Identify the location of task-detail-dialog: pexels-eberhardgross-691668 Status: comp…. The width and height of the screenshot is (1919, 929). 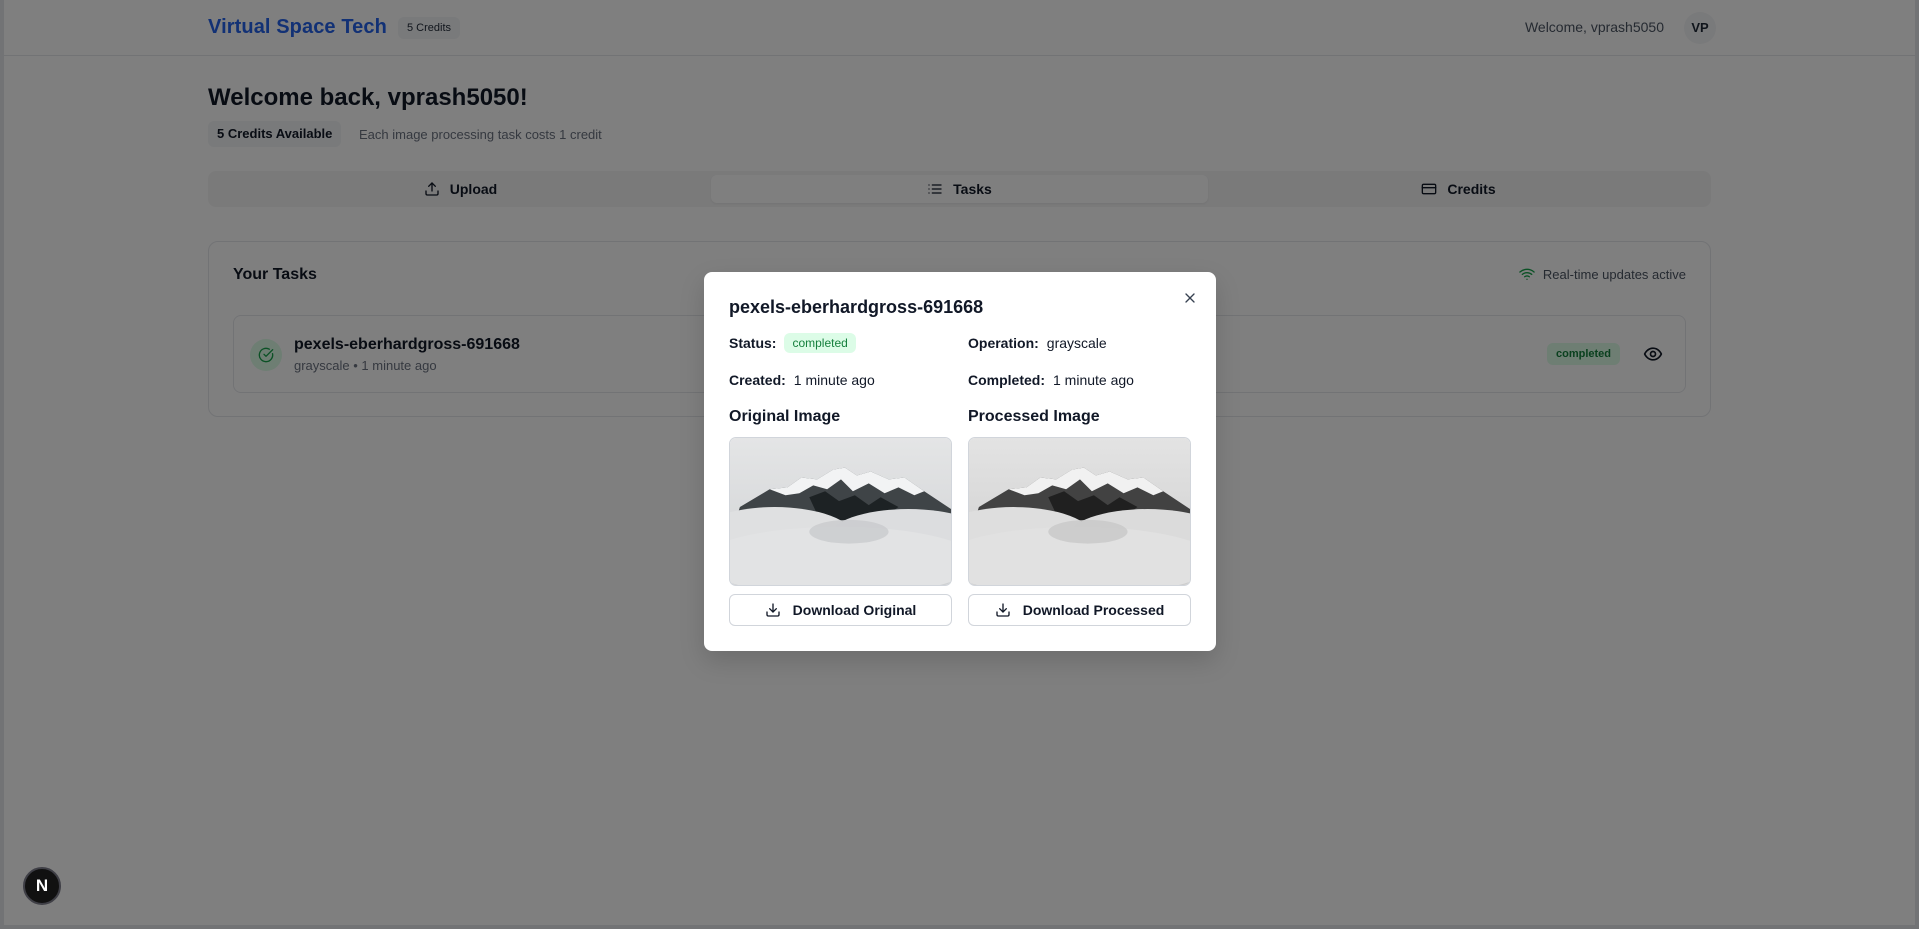
(960, 461).